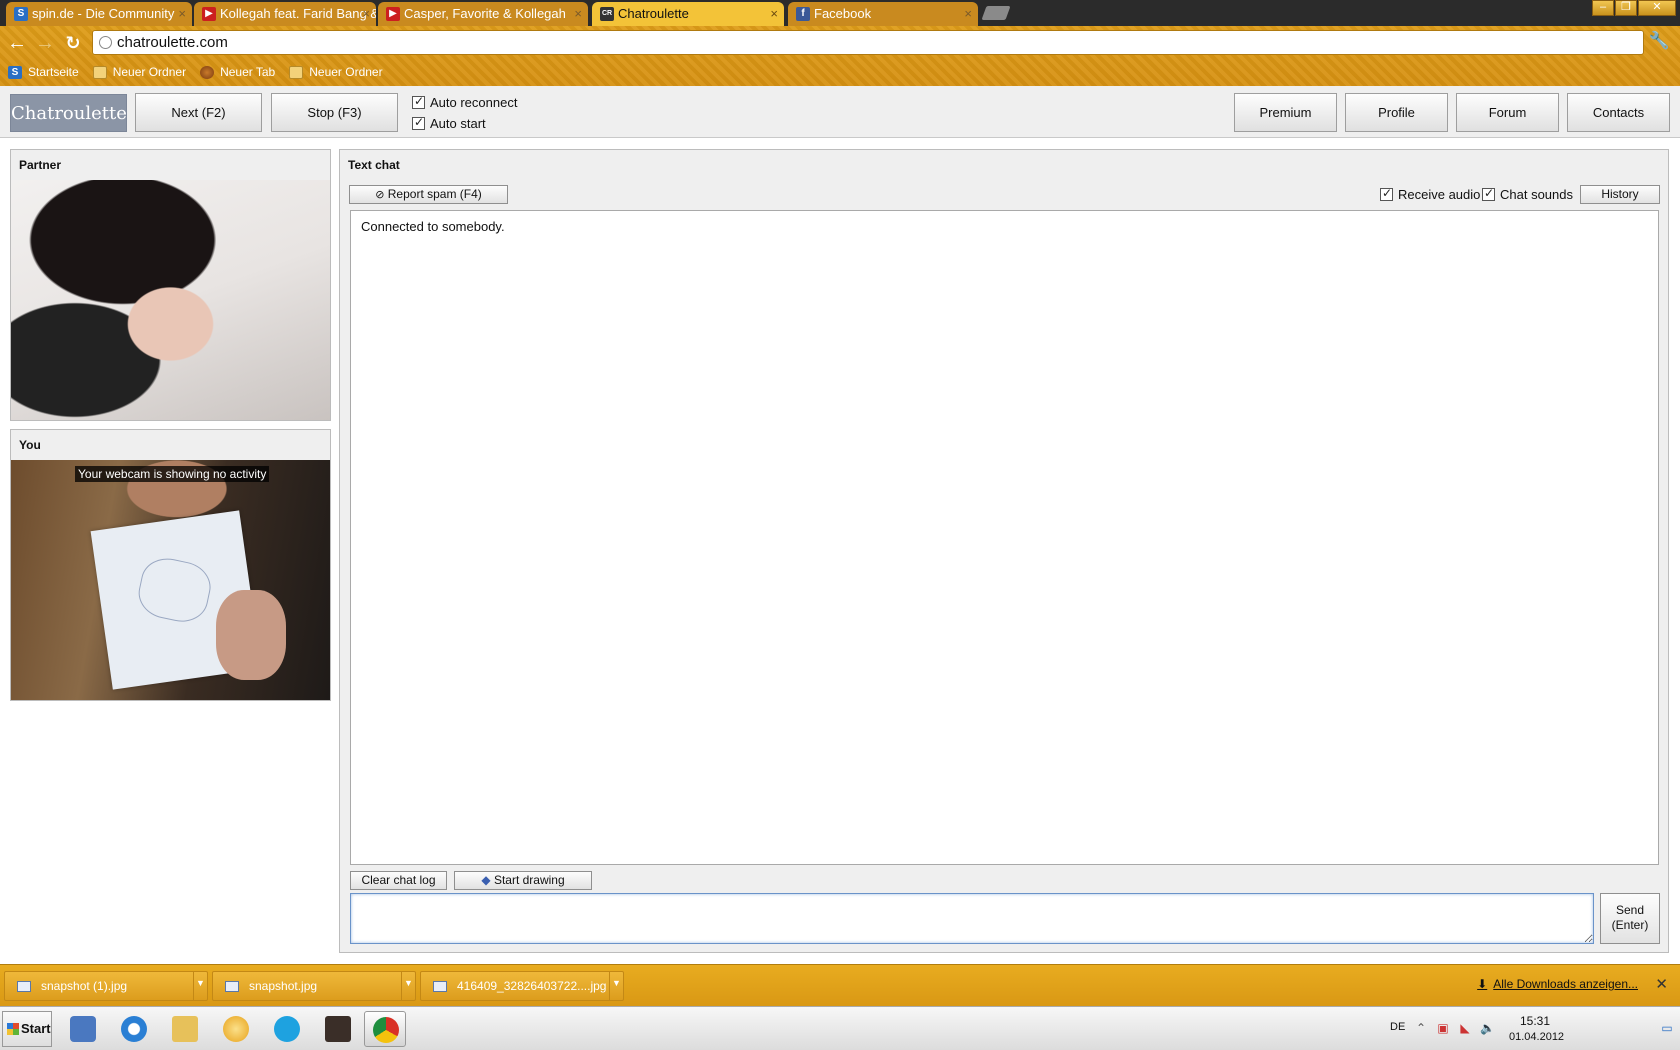 Image resolution: width=1680 pixels, height=1050 pixels. I want to click on tab-facebook: f Facebook ×, so click(883, 14).